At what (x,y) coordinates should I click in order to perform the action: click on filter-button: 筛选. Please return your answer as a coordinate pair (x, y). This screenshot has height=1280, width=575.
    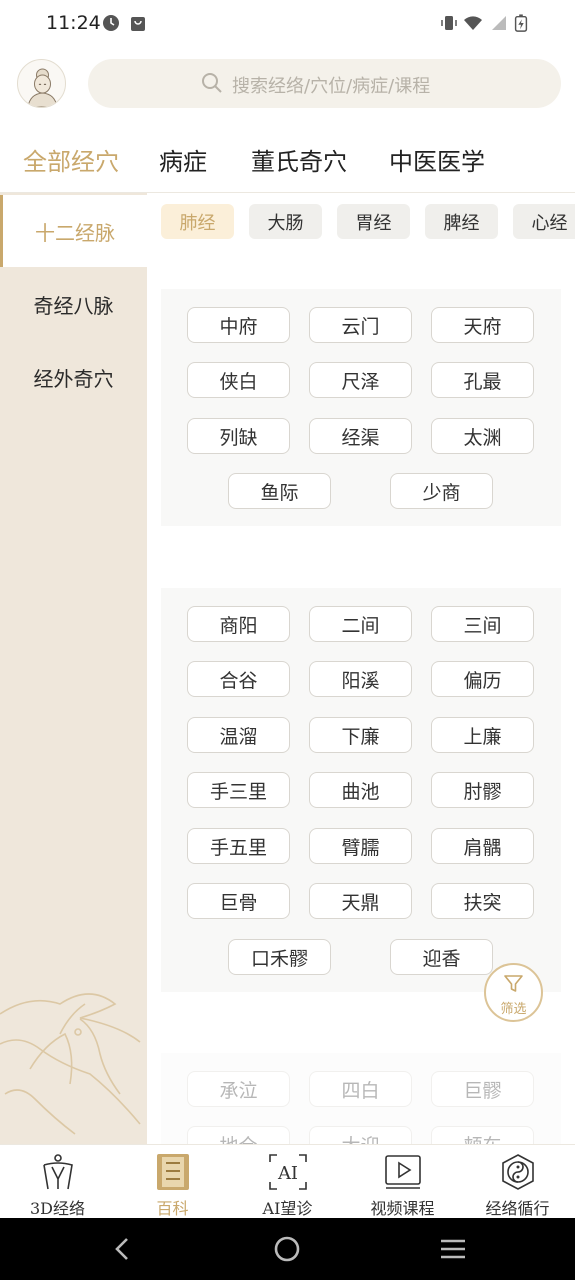
    Looking at the image, I should click on (513, 992).